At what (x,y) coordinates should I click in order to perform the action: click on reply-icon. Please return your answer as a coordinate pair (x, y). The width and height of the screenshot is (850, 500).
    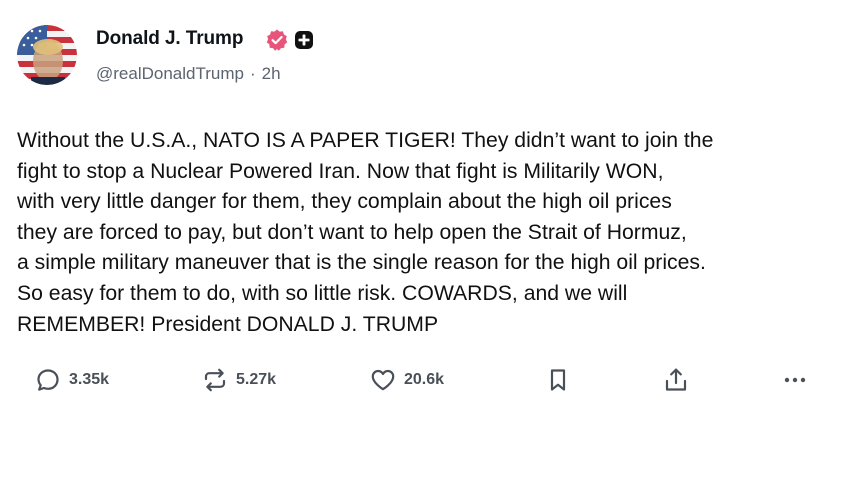
    Looking at the image, I should click on (48, 380).